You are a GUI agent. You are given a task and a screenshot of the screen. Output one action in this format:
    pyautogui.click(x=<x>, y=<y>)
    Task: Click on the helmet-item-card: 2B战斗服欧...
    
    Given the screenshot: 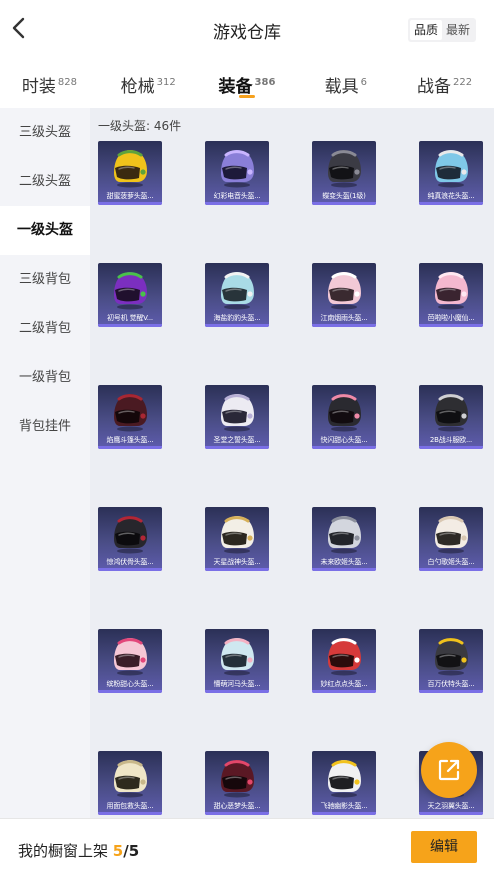 What is the action you would take?
    pyautogui.click(x=451, y=417)
    